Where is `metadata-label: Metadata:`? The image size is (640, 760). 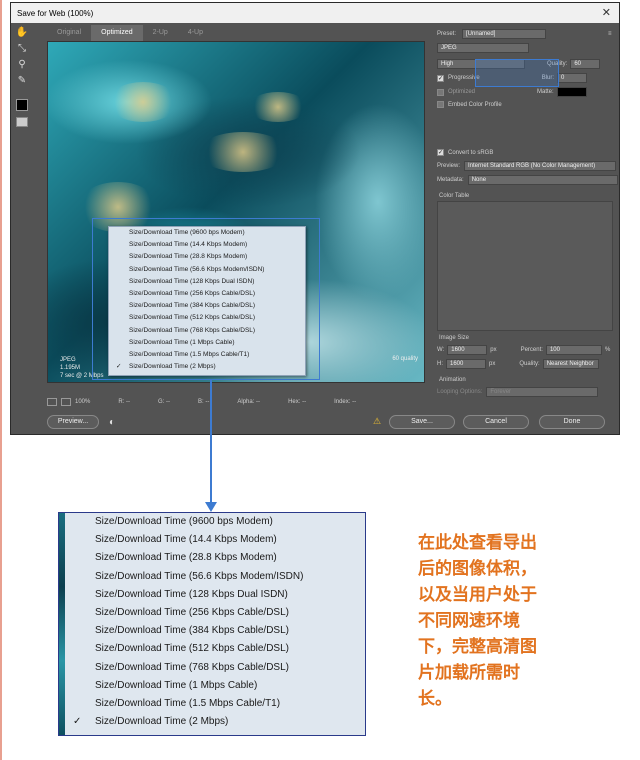
metadata-label: Metadata: is located at coordinates (450, 180).